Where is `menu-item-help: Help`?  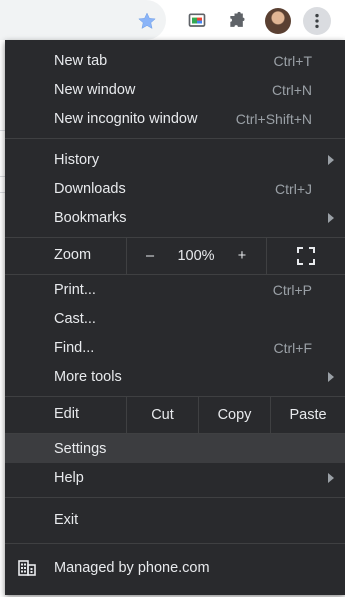
menu-item-help: Help is located at coordinates (175, 477).